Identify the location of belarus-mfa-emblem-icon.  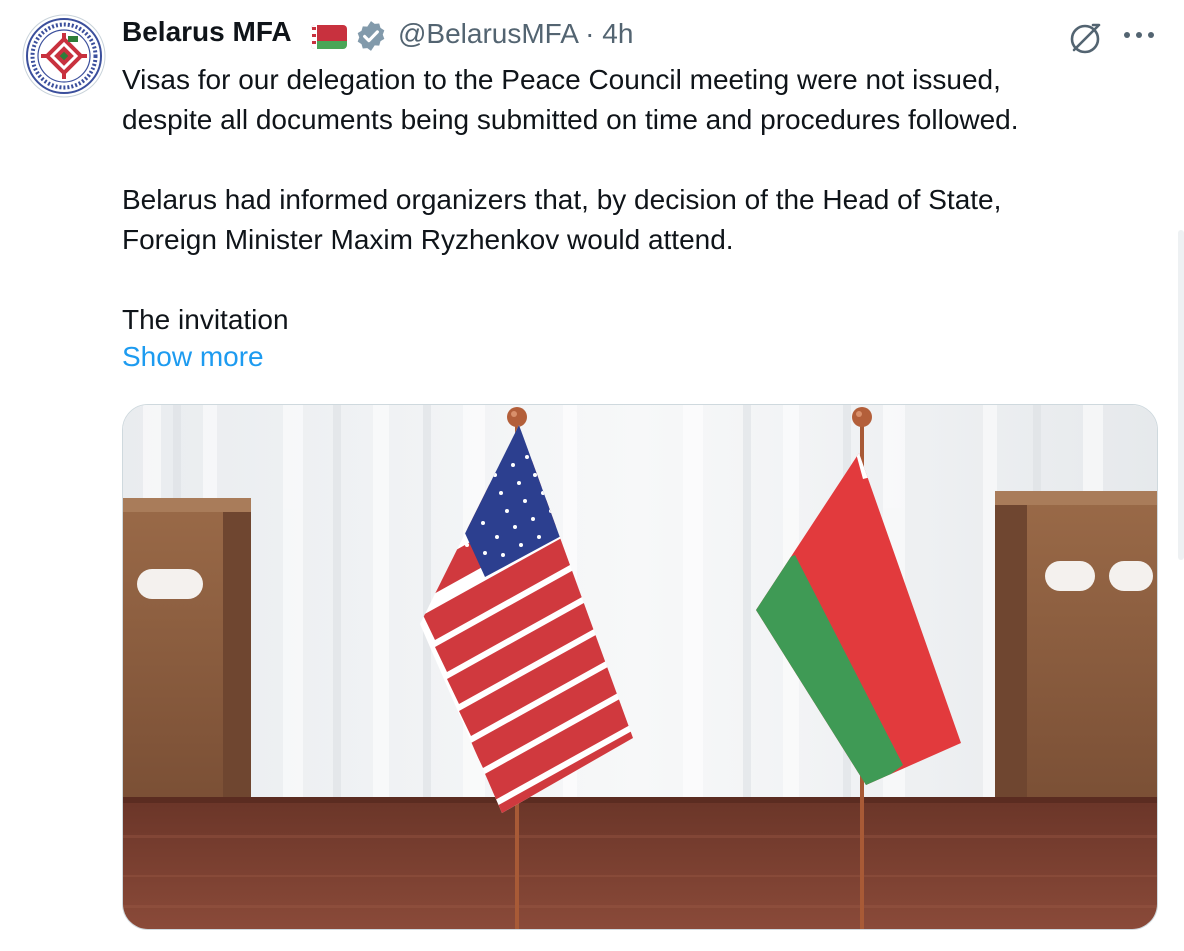
(64, 56).